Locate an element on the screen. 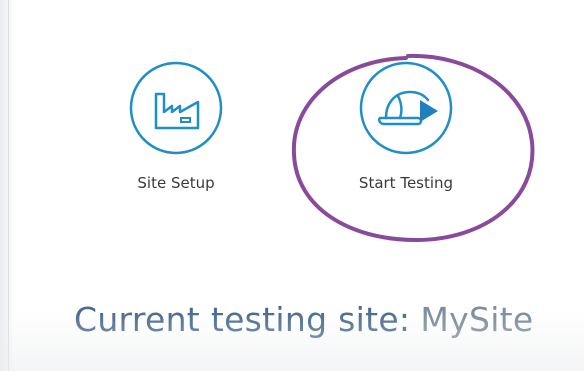 The width and height of the screenshot is (584, 371). window-left-edge is located at coordinates (7, 185).